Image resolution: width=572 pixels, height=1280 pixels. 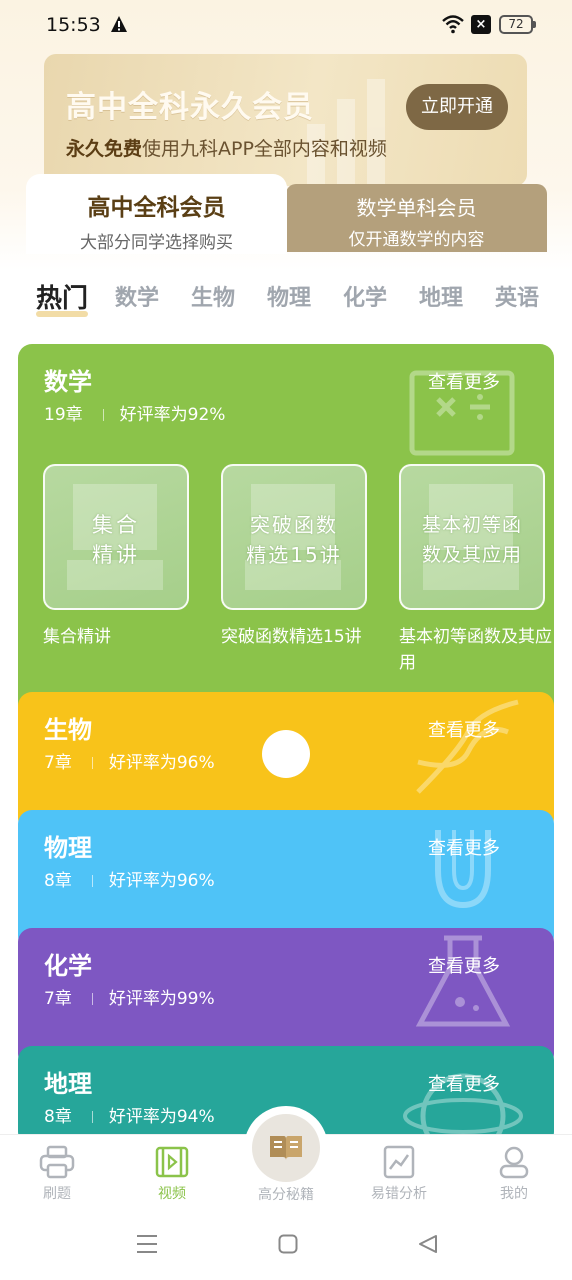 What do you see at coordinates (172, 415) in the screenshot?
I see `rating-text: 好评率为92%` at bounding box center [172, 415].